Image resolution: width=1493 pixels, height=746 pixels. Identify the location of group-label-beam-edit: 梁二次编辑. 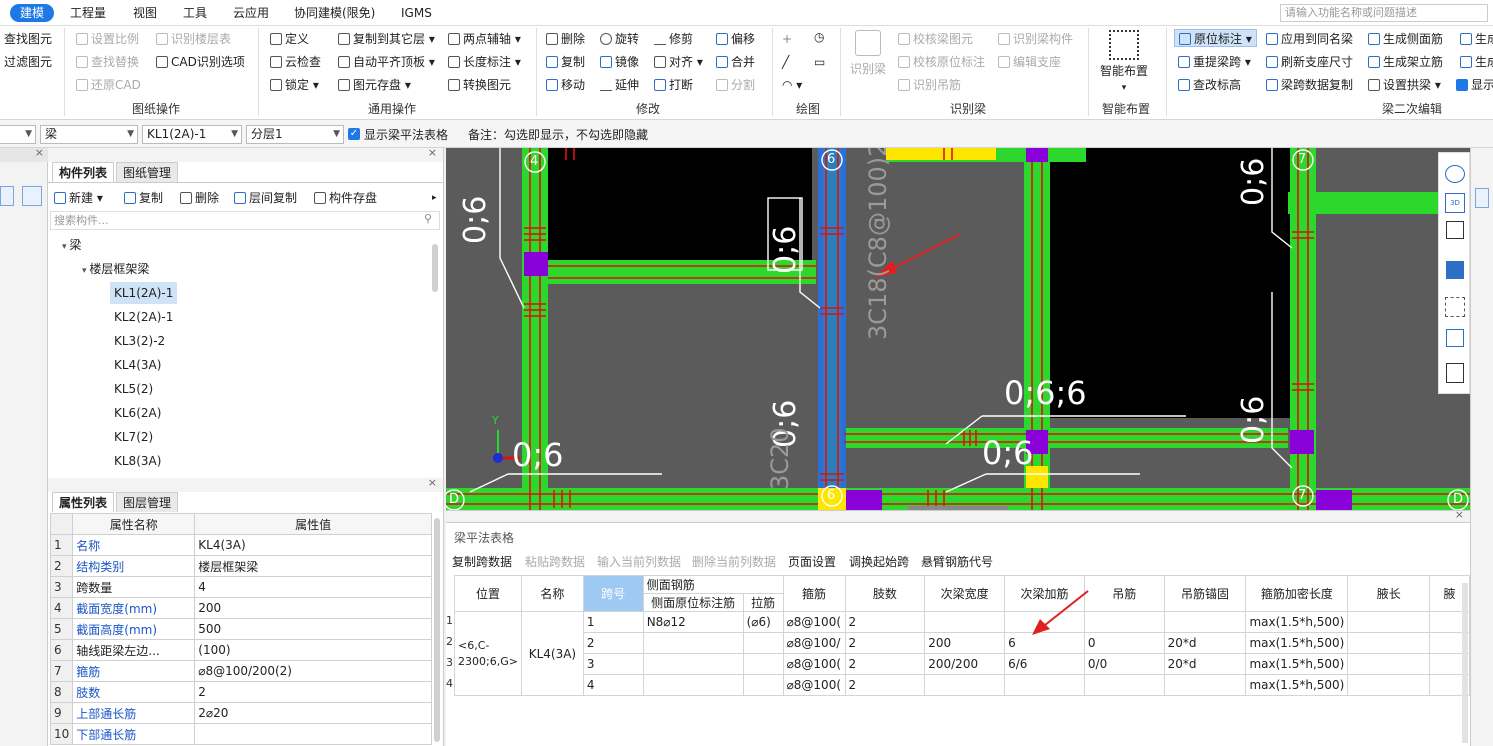
(1412, 108).